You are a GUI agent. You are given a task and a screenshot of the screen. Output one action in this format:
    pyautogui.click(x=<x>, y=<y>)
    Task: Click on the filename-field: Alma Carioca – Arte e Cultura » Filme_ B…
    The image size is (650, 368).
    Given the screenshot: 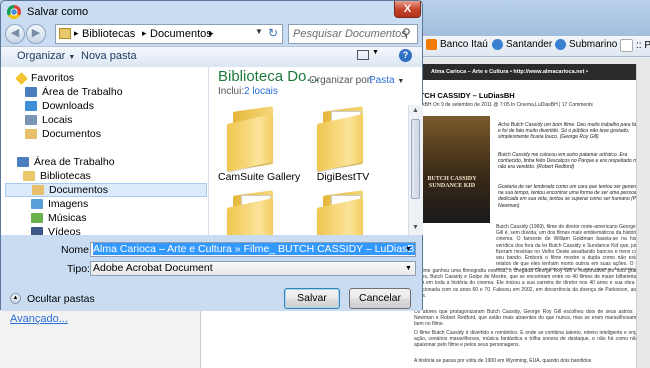 What is the action you would take?
    pyautogui.click(x=253, y=249)
    